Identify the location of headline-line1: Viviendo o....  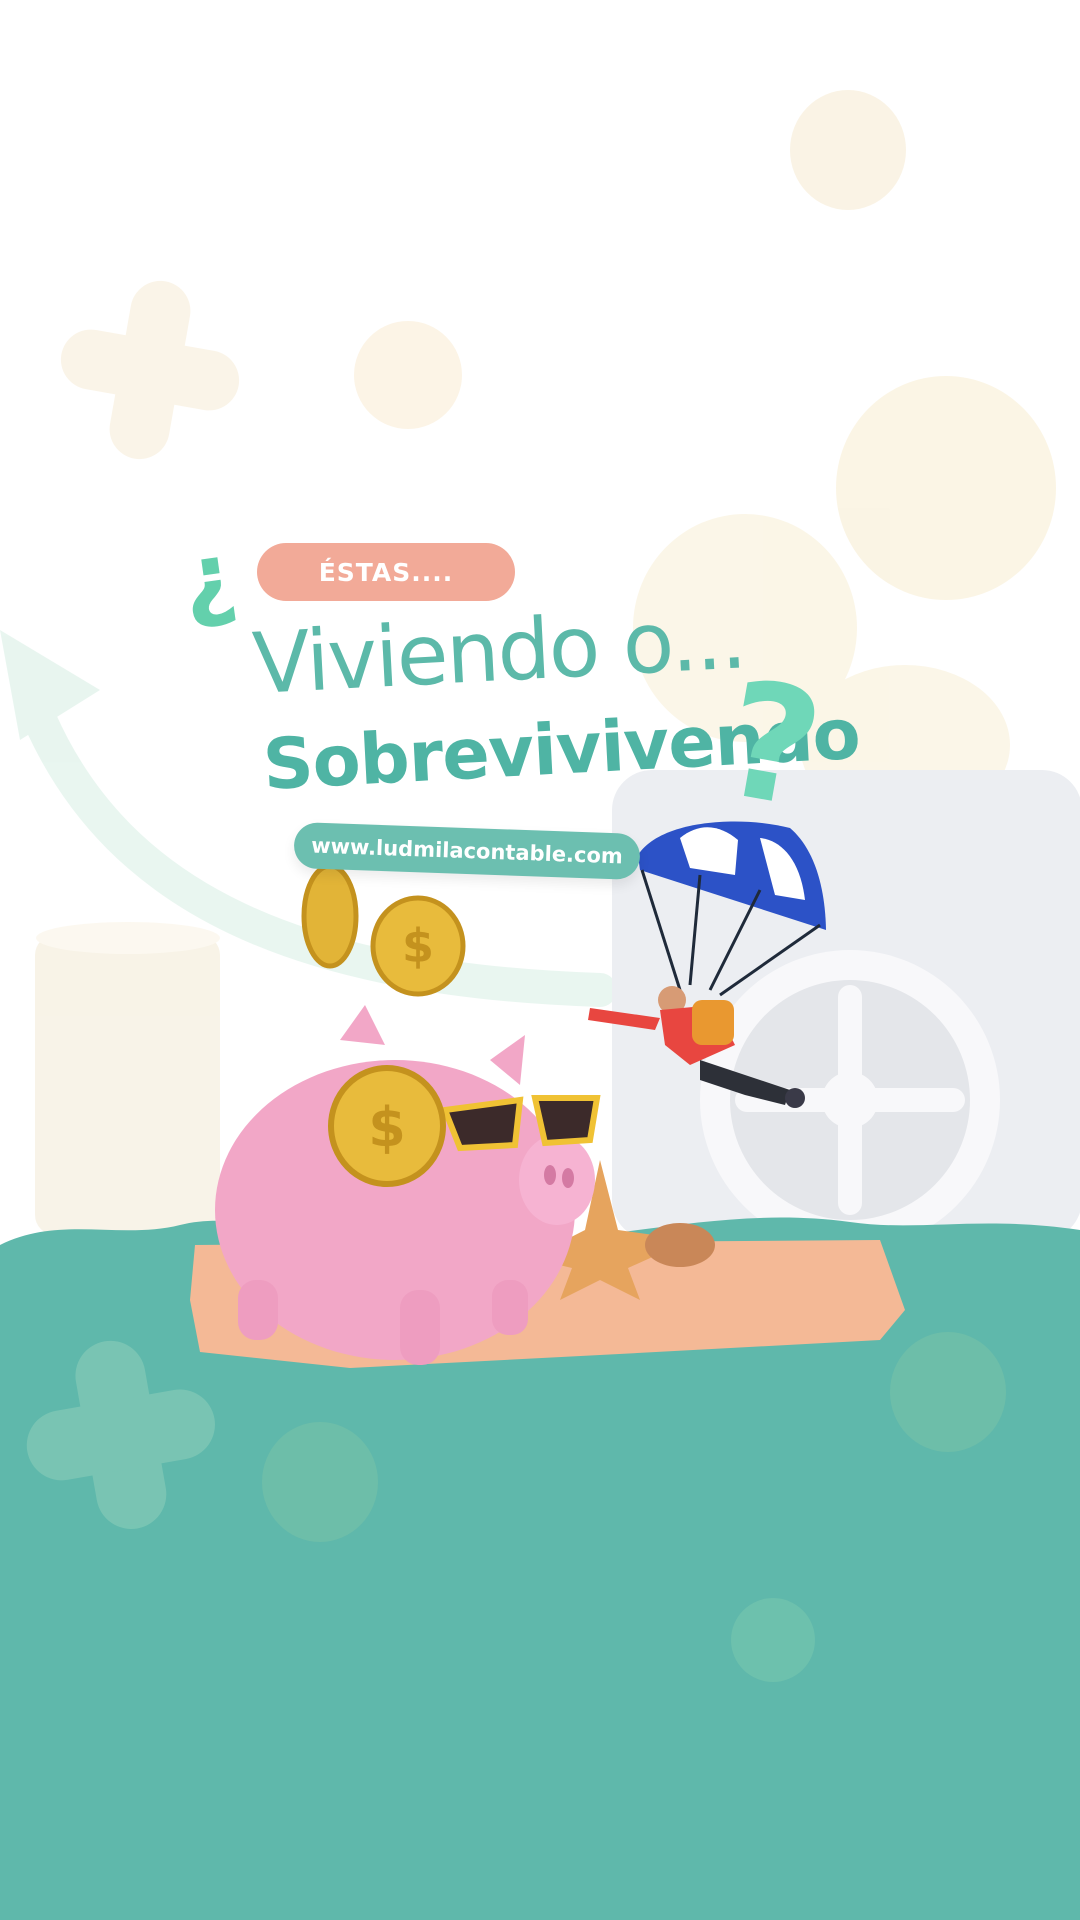
(499, 651).